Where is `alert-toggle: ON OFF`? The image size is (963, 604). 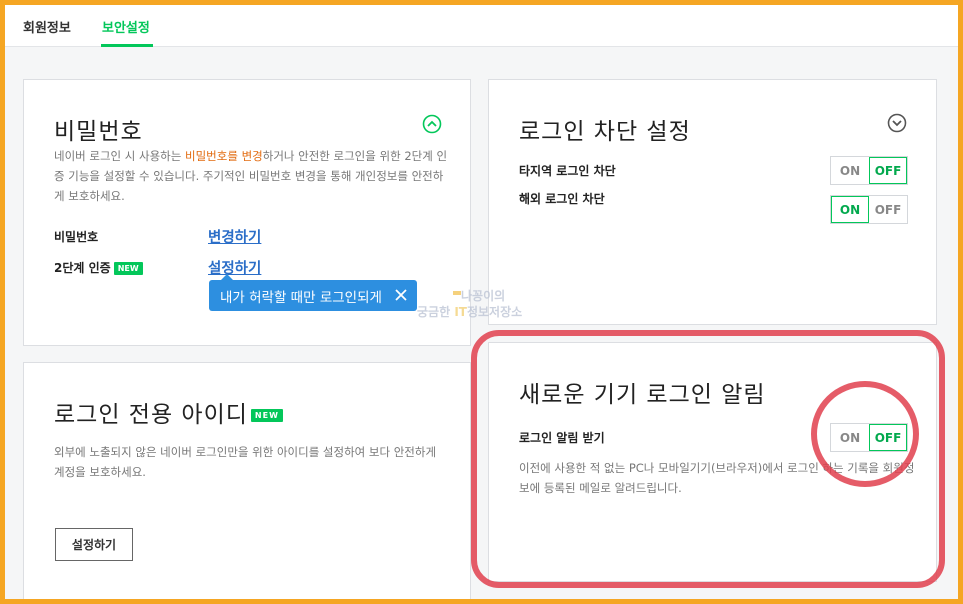
alert-toggle: ON OFF is located at coordinates (869, 437).